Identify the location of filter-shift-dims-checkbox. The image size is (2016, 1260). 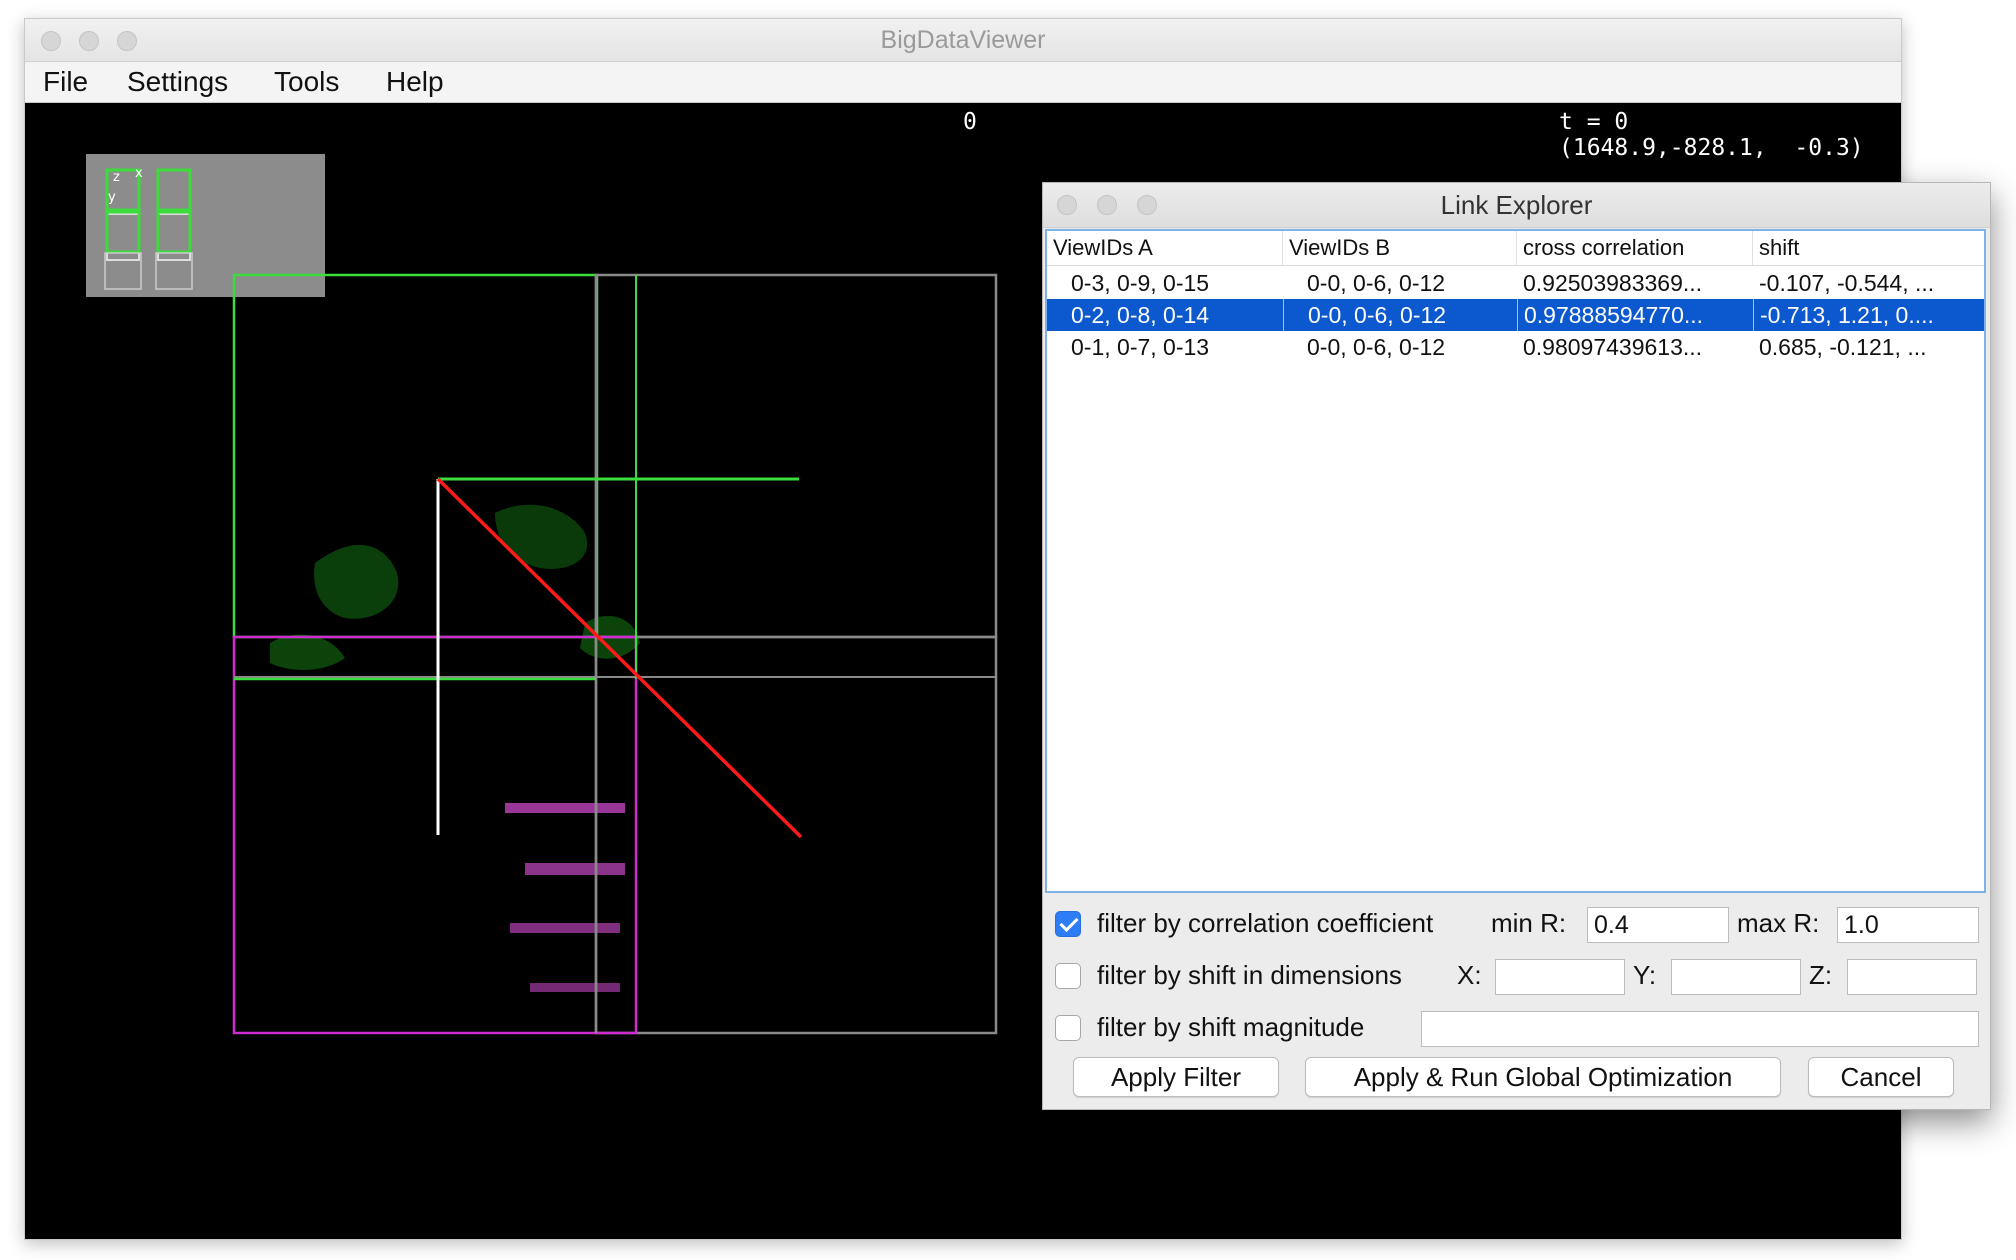
(1068, 976).